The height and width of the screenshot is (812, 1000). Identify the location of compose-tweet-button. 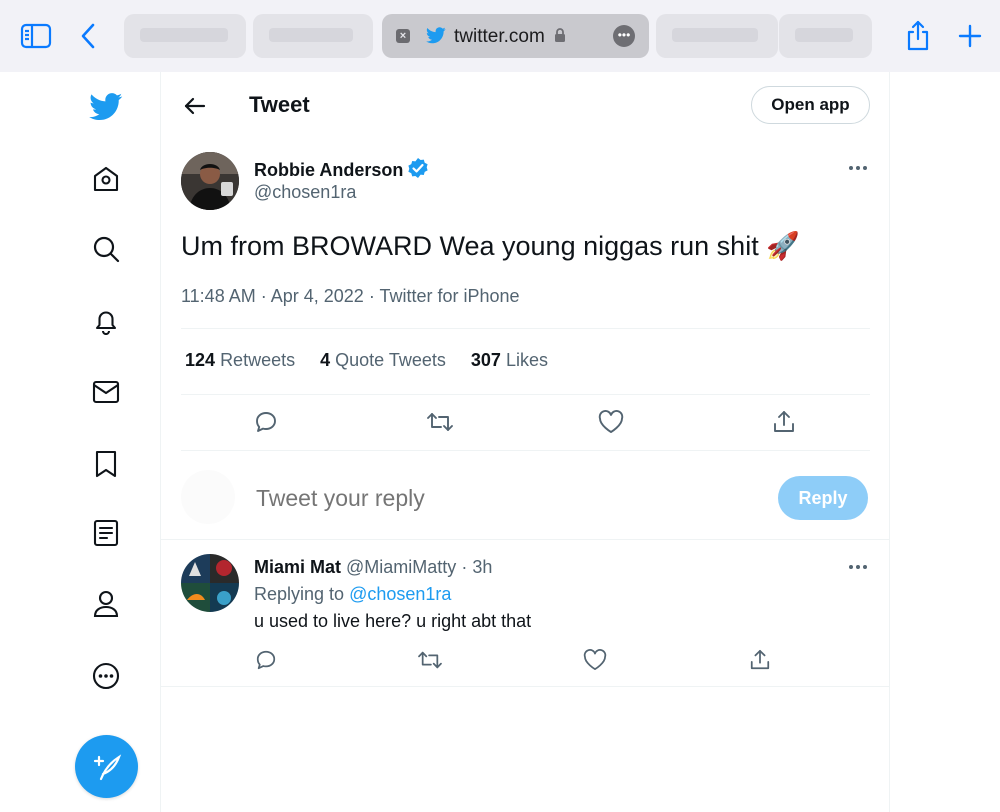
(106, 766).